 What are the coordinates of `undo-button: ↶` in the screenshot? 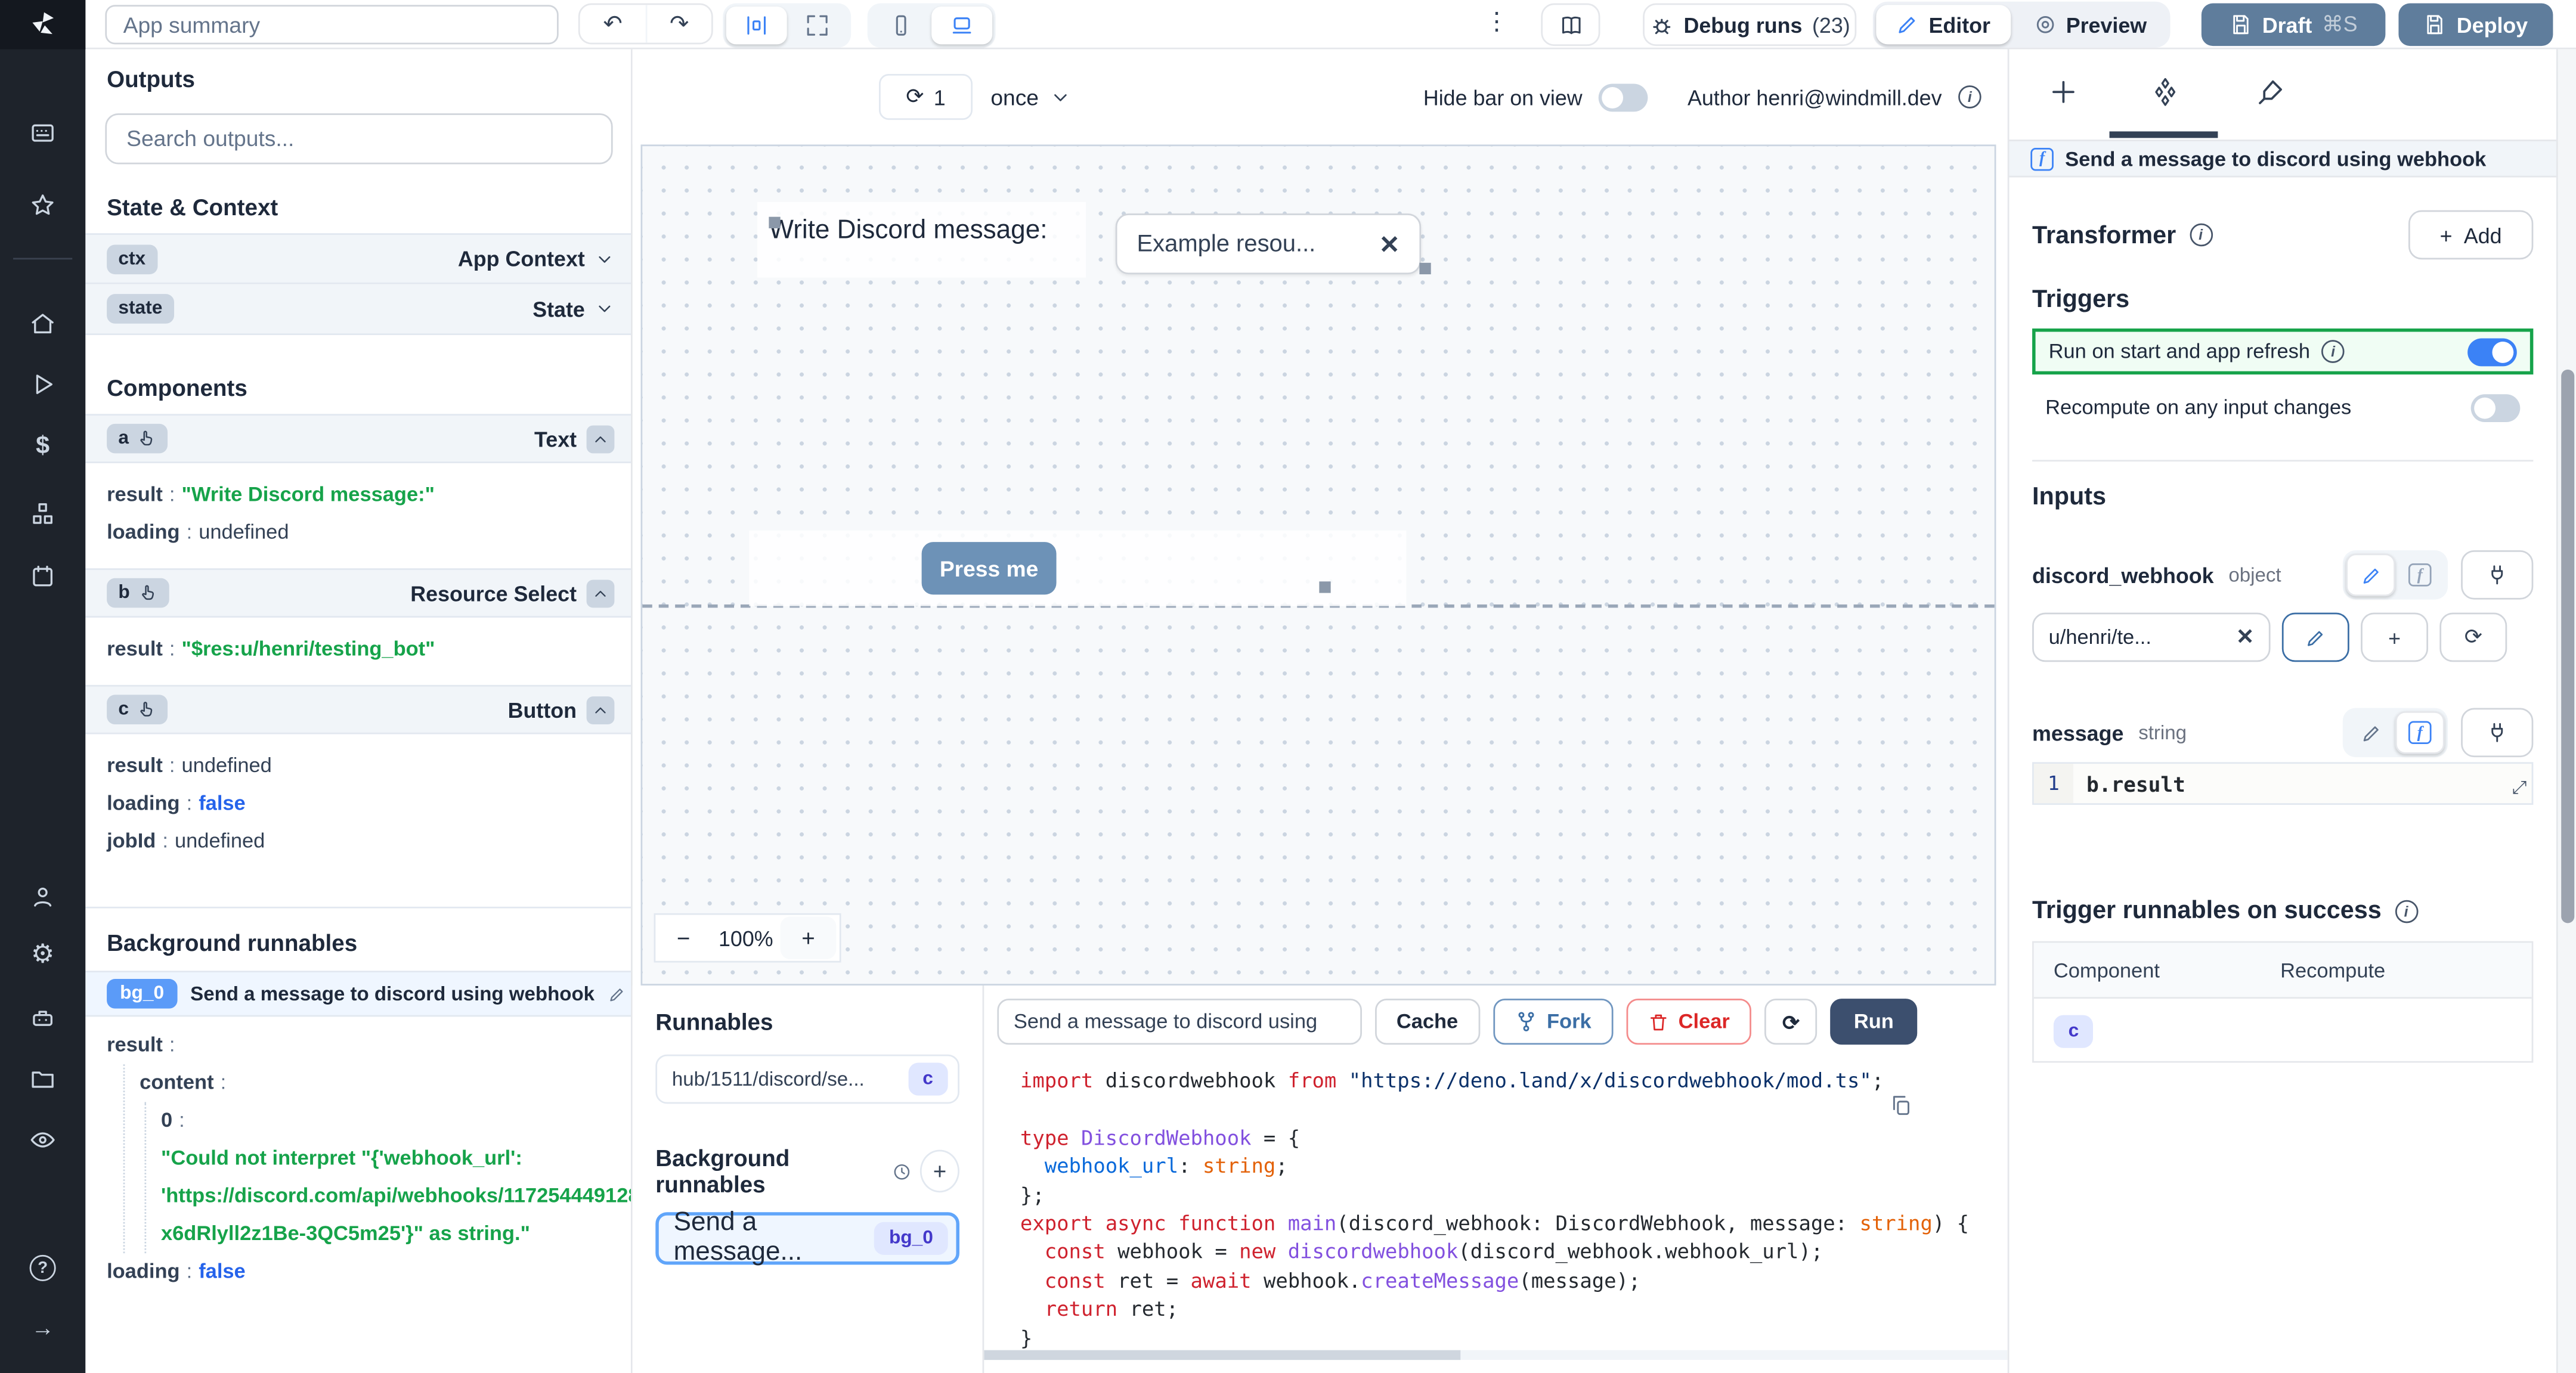 It's located at (613, 24).